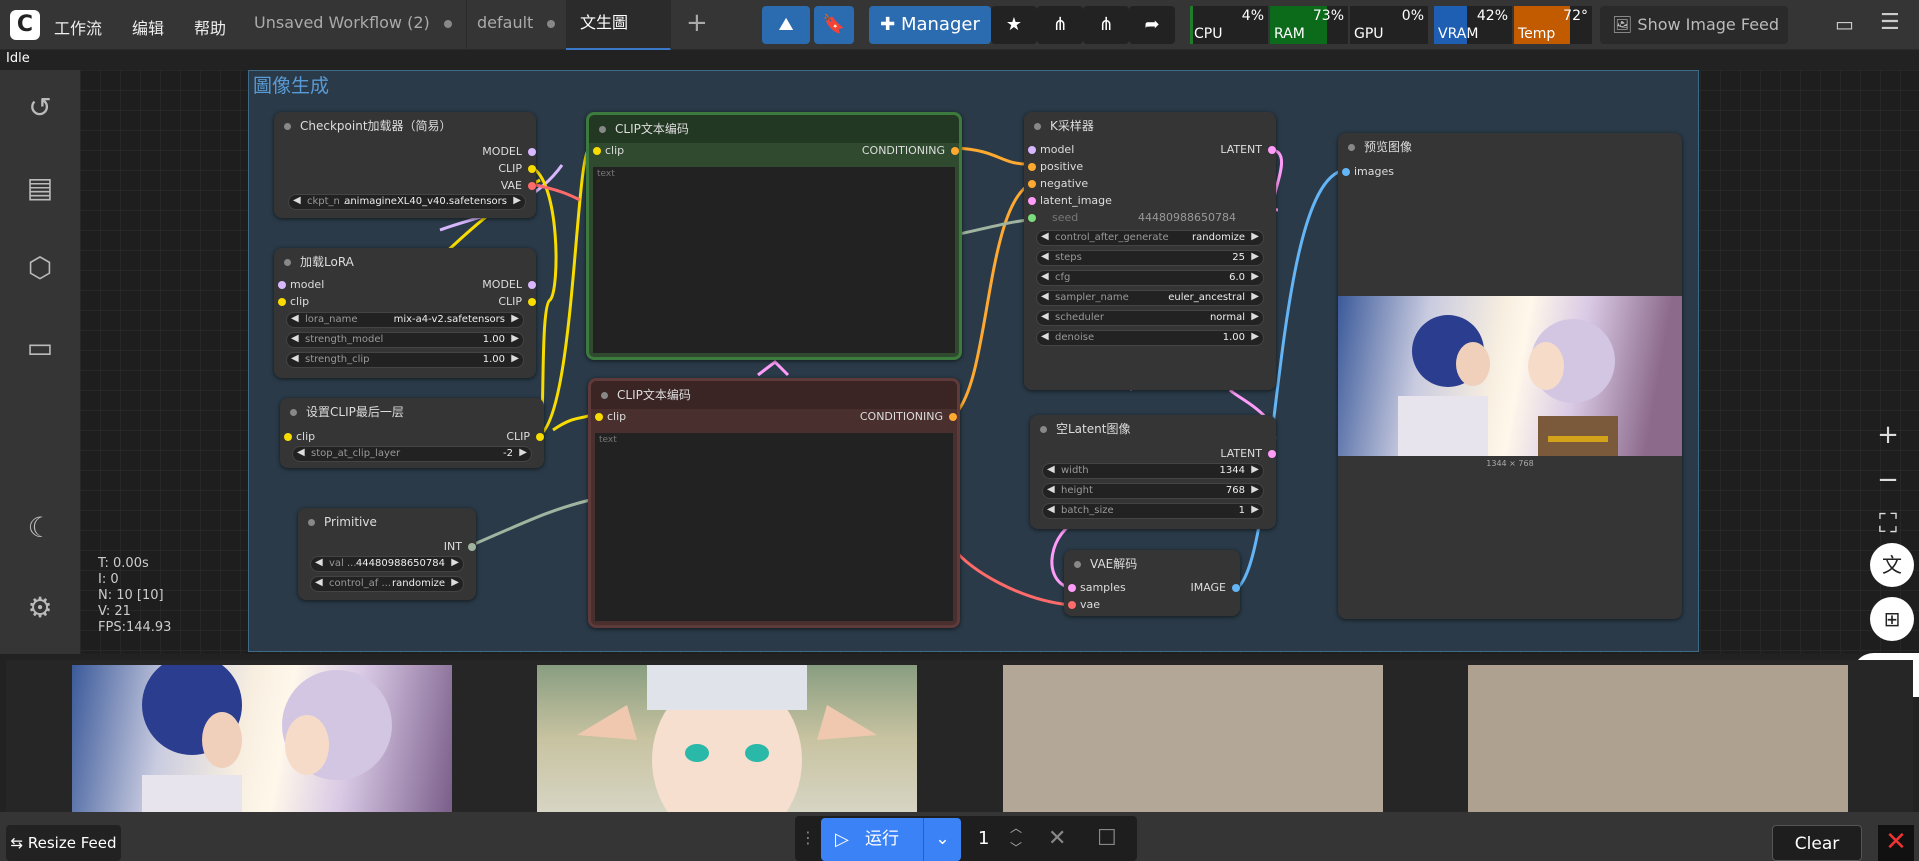 The image size is (1919, 861). I want to click on input-latent-dot, so click(1032, 201).